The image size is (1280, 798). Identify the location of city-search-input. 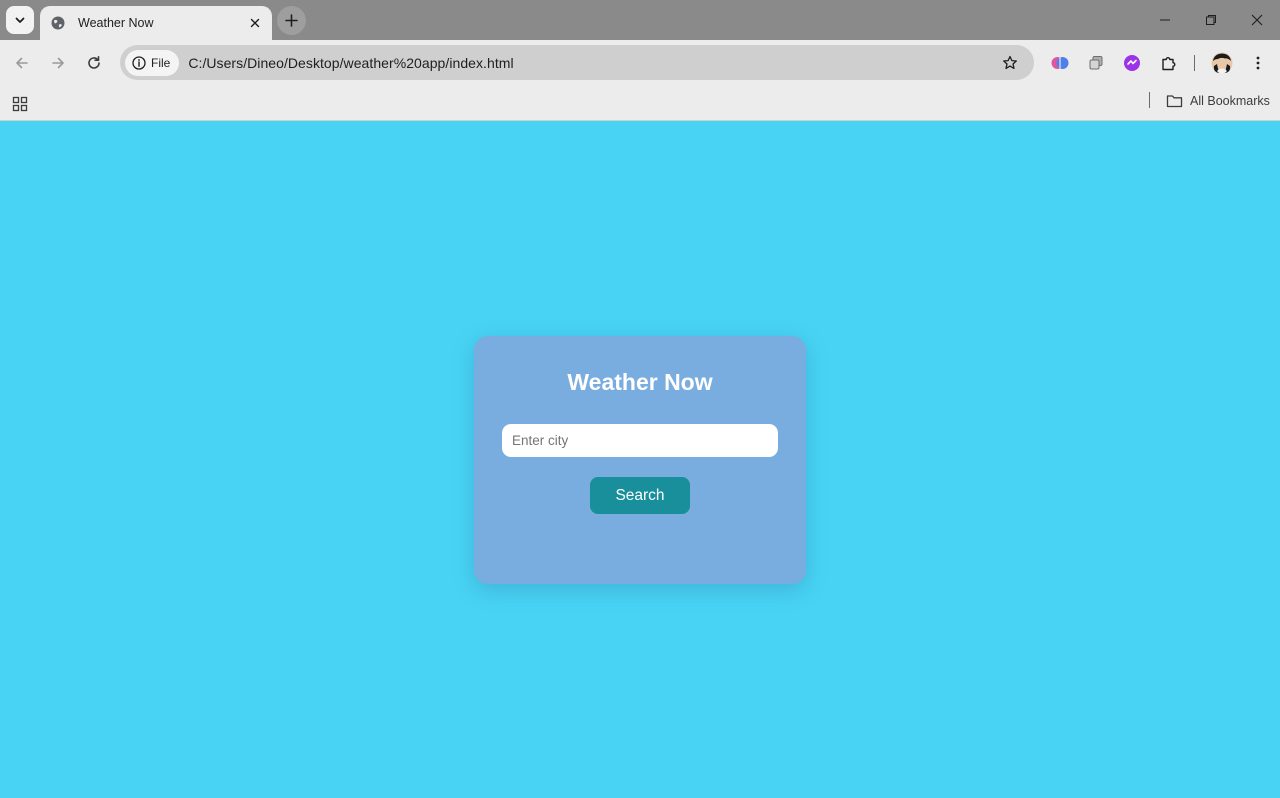
(640, 440).